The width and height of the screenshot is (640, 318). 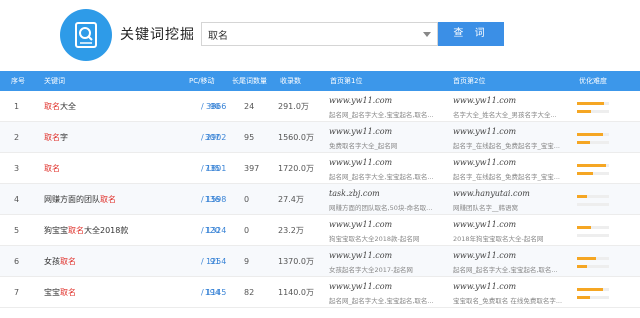 I want to click on mobile-volume: 1145, so click(x=216, y=292).